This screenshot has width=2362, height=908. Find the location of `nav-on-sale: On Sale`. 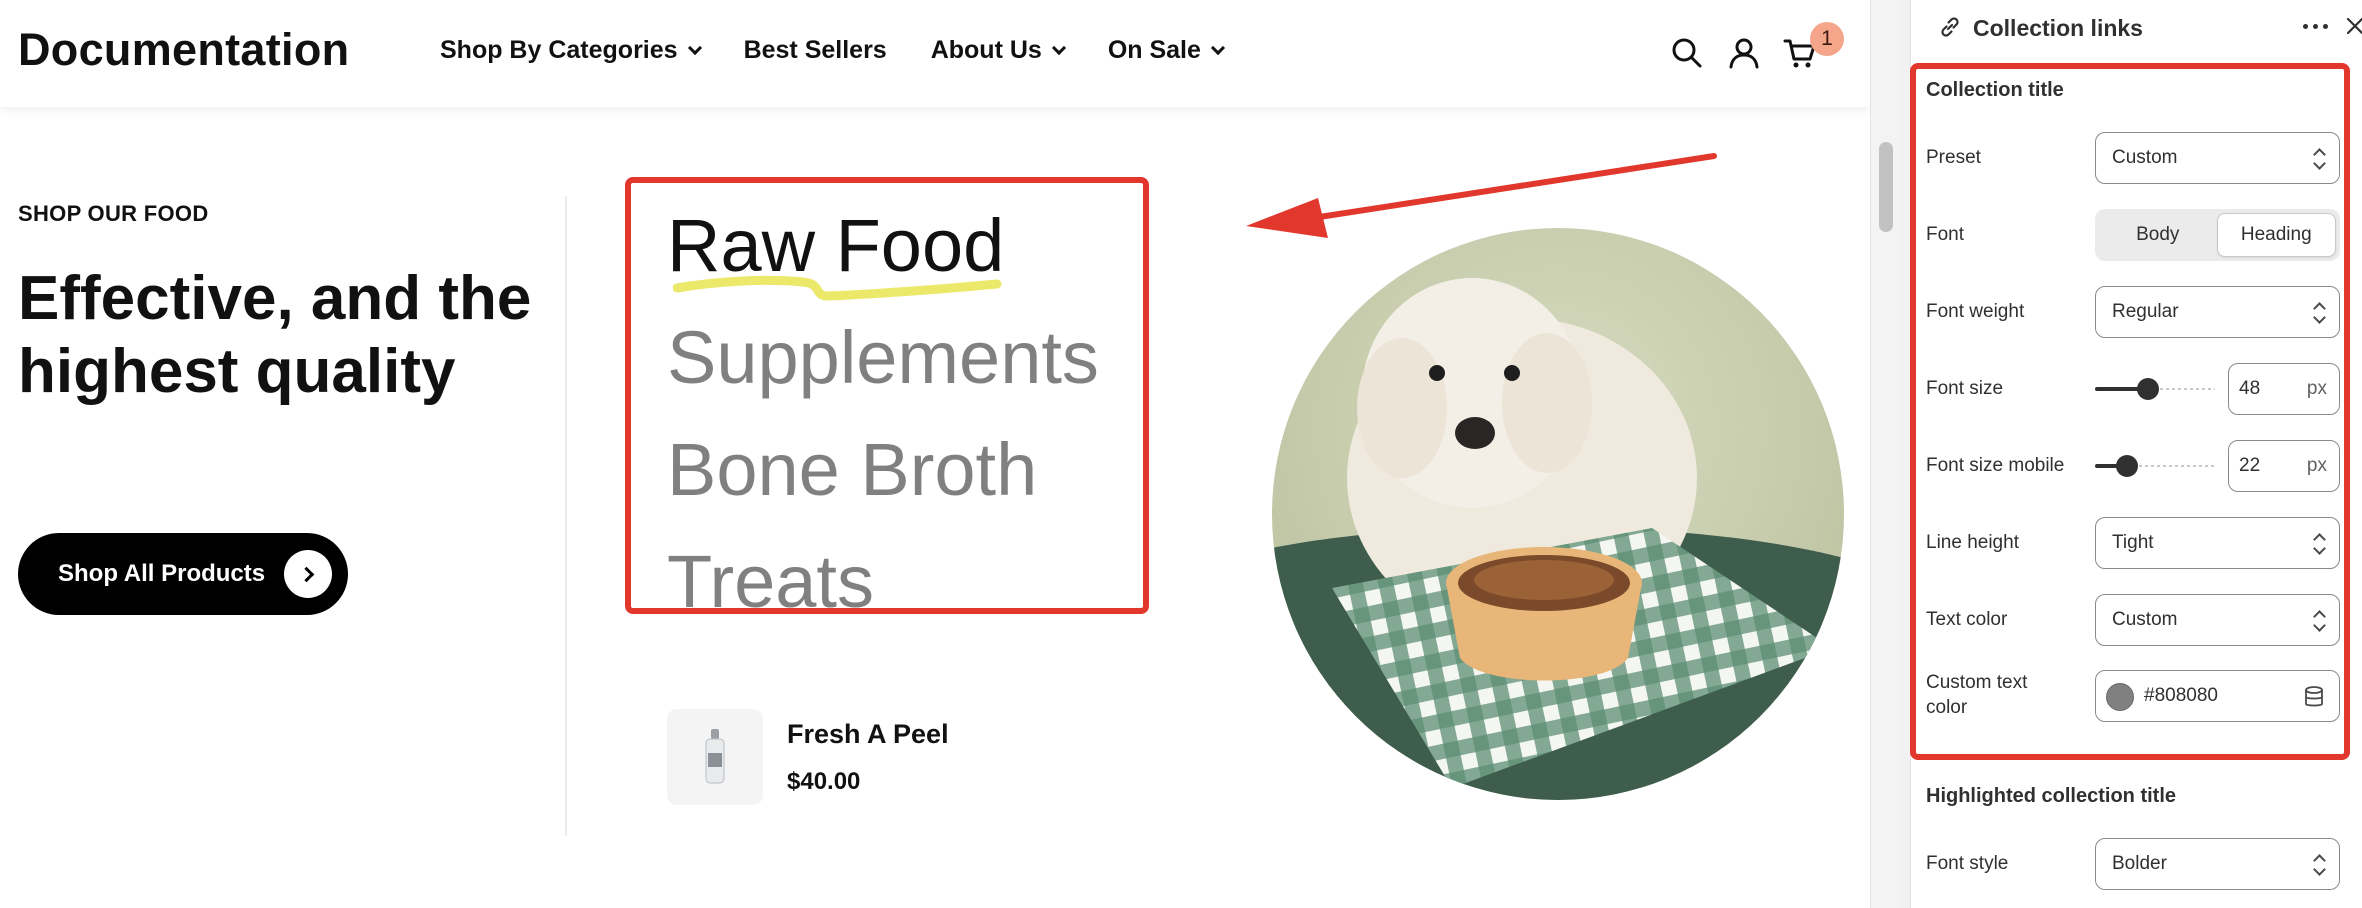

nav-on-sale: On Sale is located at coordinates (1166, 50).